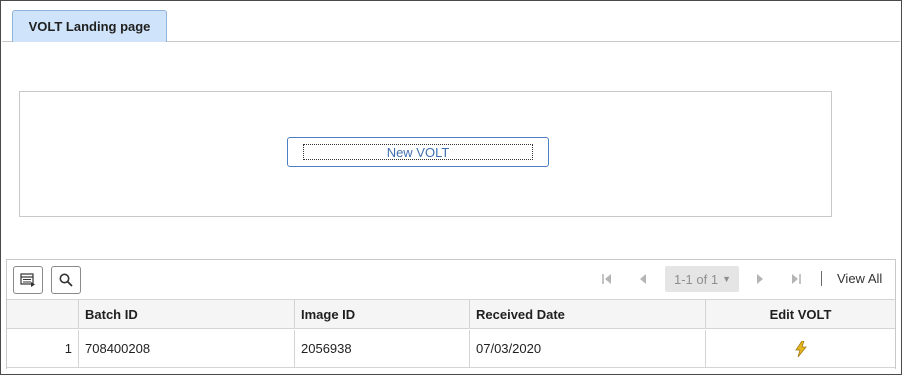 This screenshot has height=375, width=902. I want to click on first-page-icon, so click(606, 279).